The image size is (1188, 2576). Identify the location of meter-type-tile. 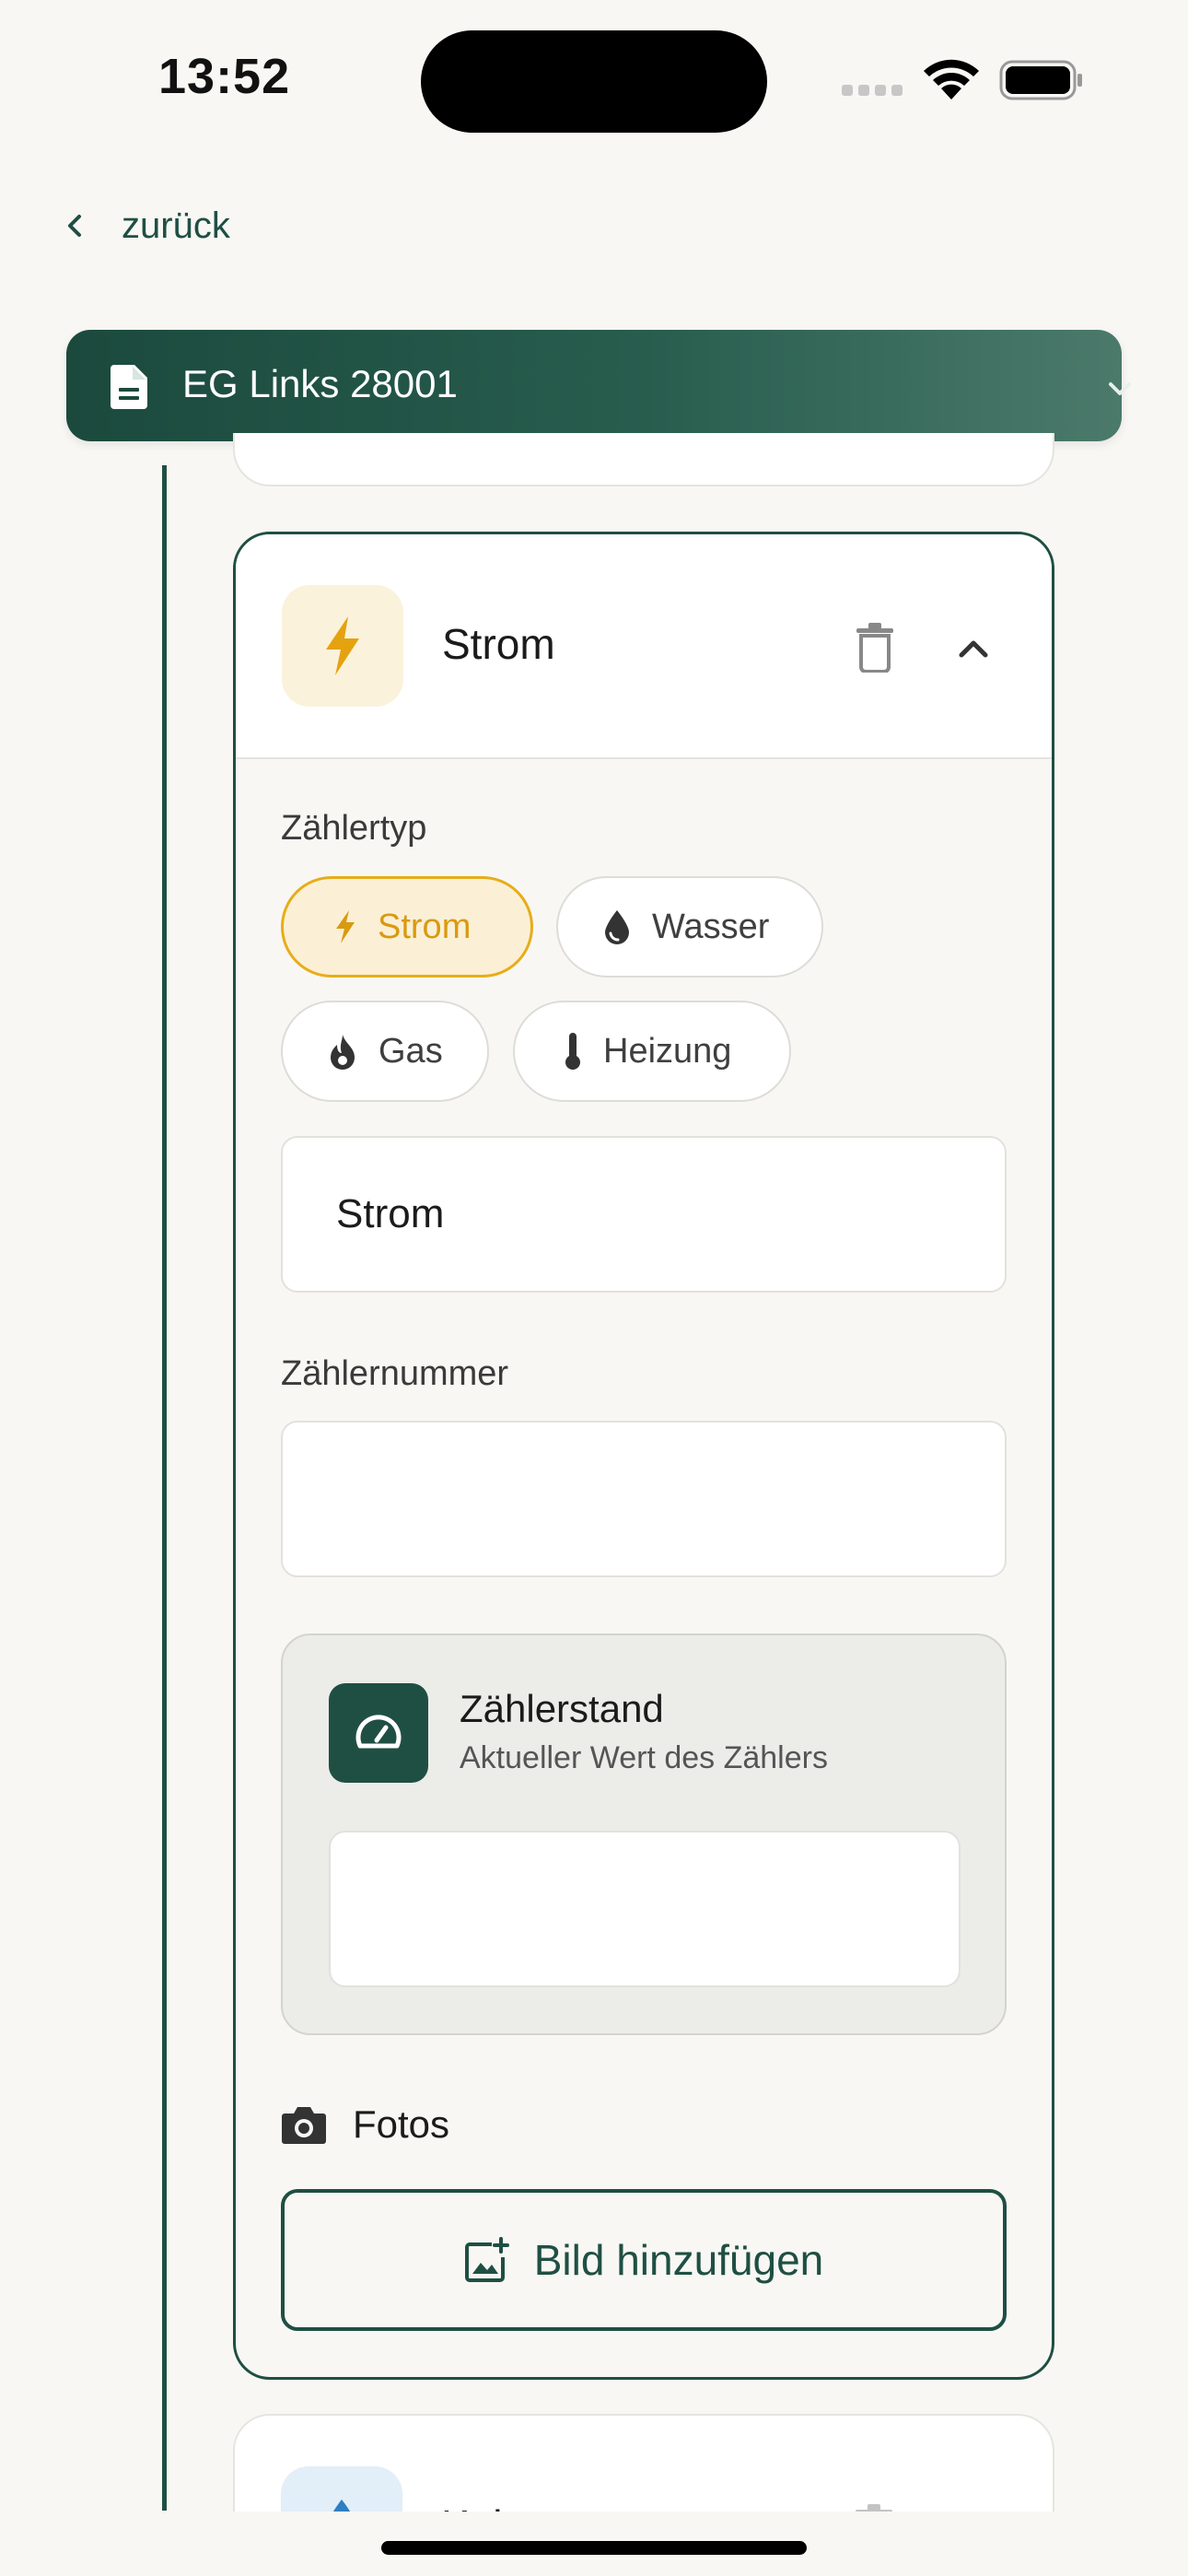
(342, 646).